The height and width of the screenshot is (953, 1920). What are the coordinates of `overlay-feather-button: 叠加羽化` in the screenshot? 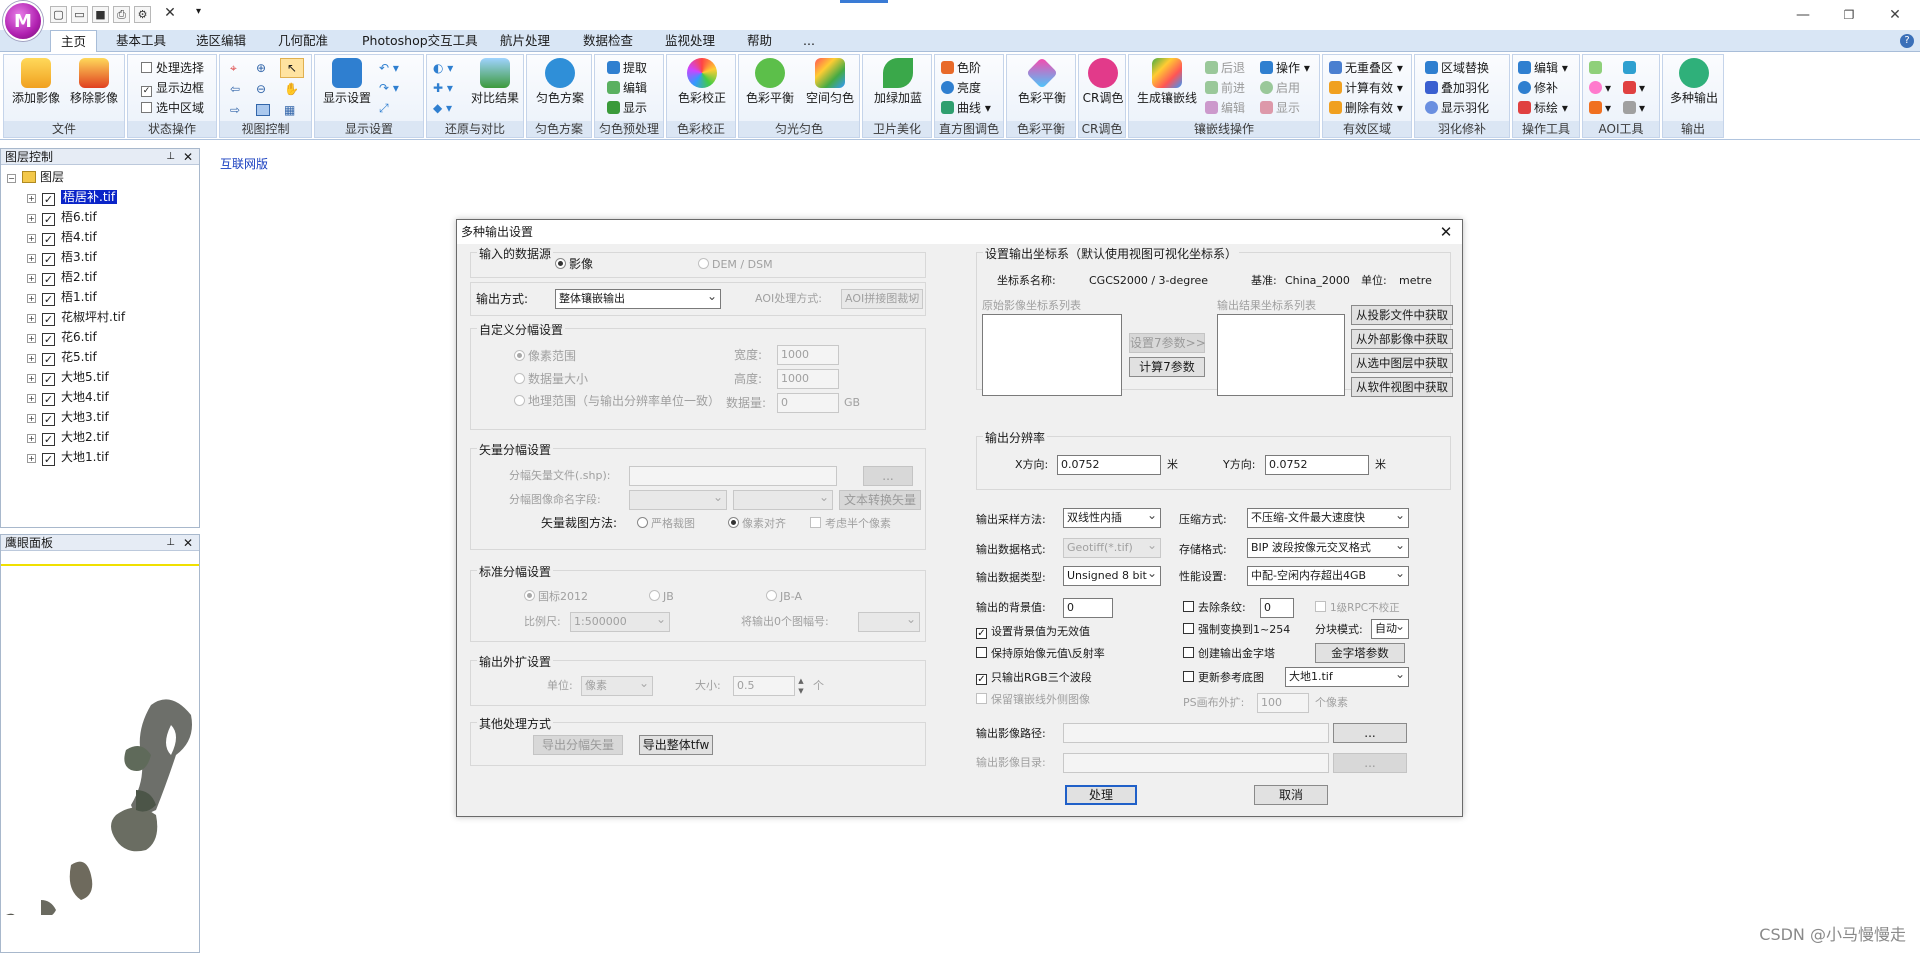 It's located at (1457, 88).